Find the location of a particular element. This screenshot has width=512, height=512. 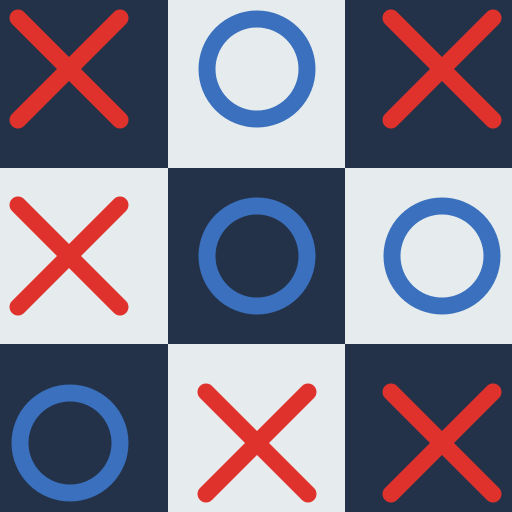

cell-r2-c1 is located at coordinates (256, 428).